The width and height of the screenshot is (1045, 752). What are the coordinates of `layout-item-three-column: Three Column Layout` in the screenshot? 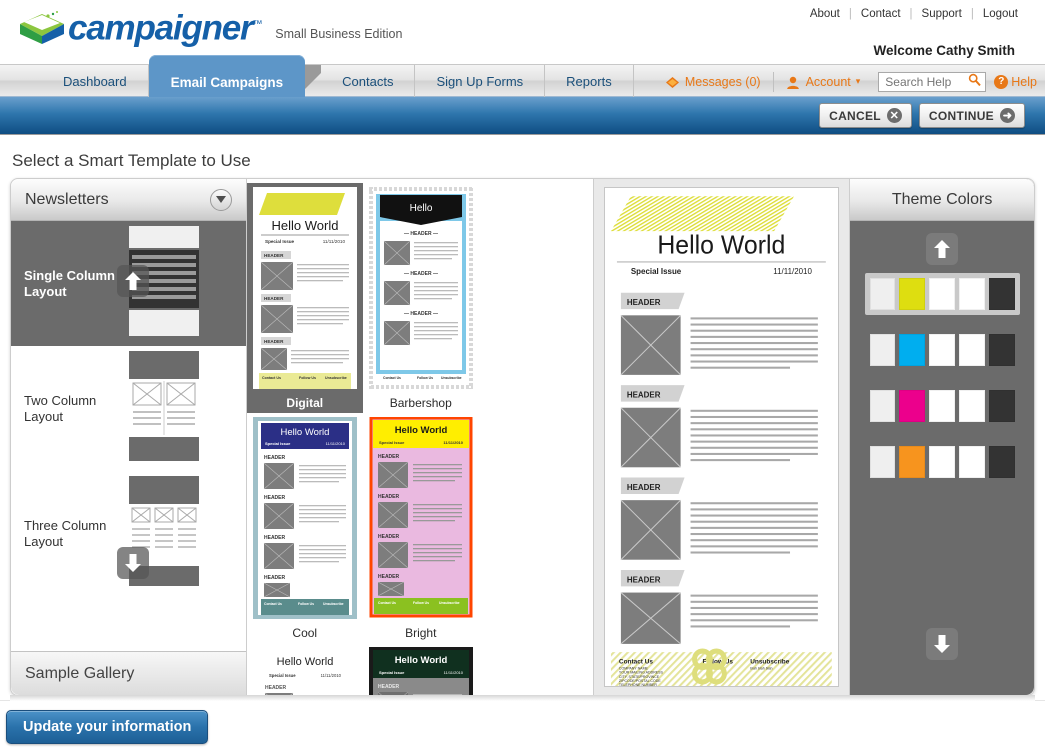 It's located at (128, 533).